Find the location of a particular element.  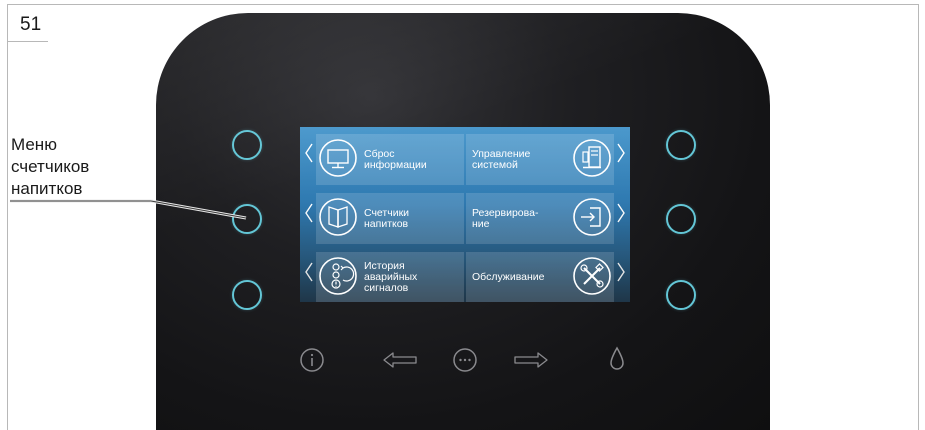

tile-label: История аварийных сигналов is located at coordinates (391, 277).